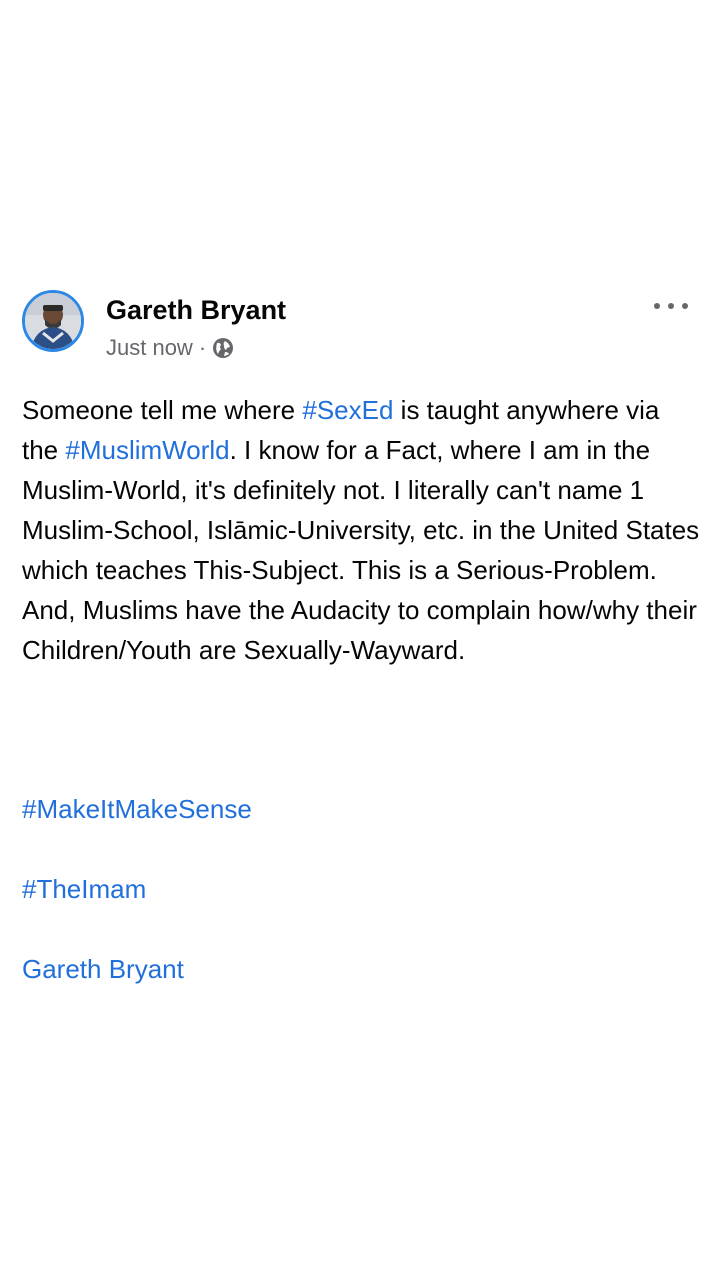  Describe the element at coordinates (347, 410) in the screenshot. I see `hashtag-sexed: #SexEd` at that location.